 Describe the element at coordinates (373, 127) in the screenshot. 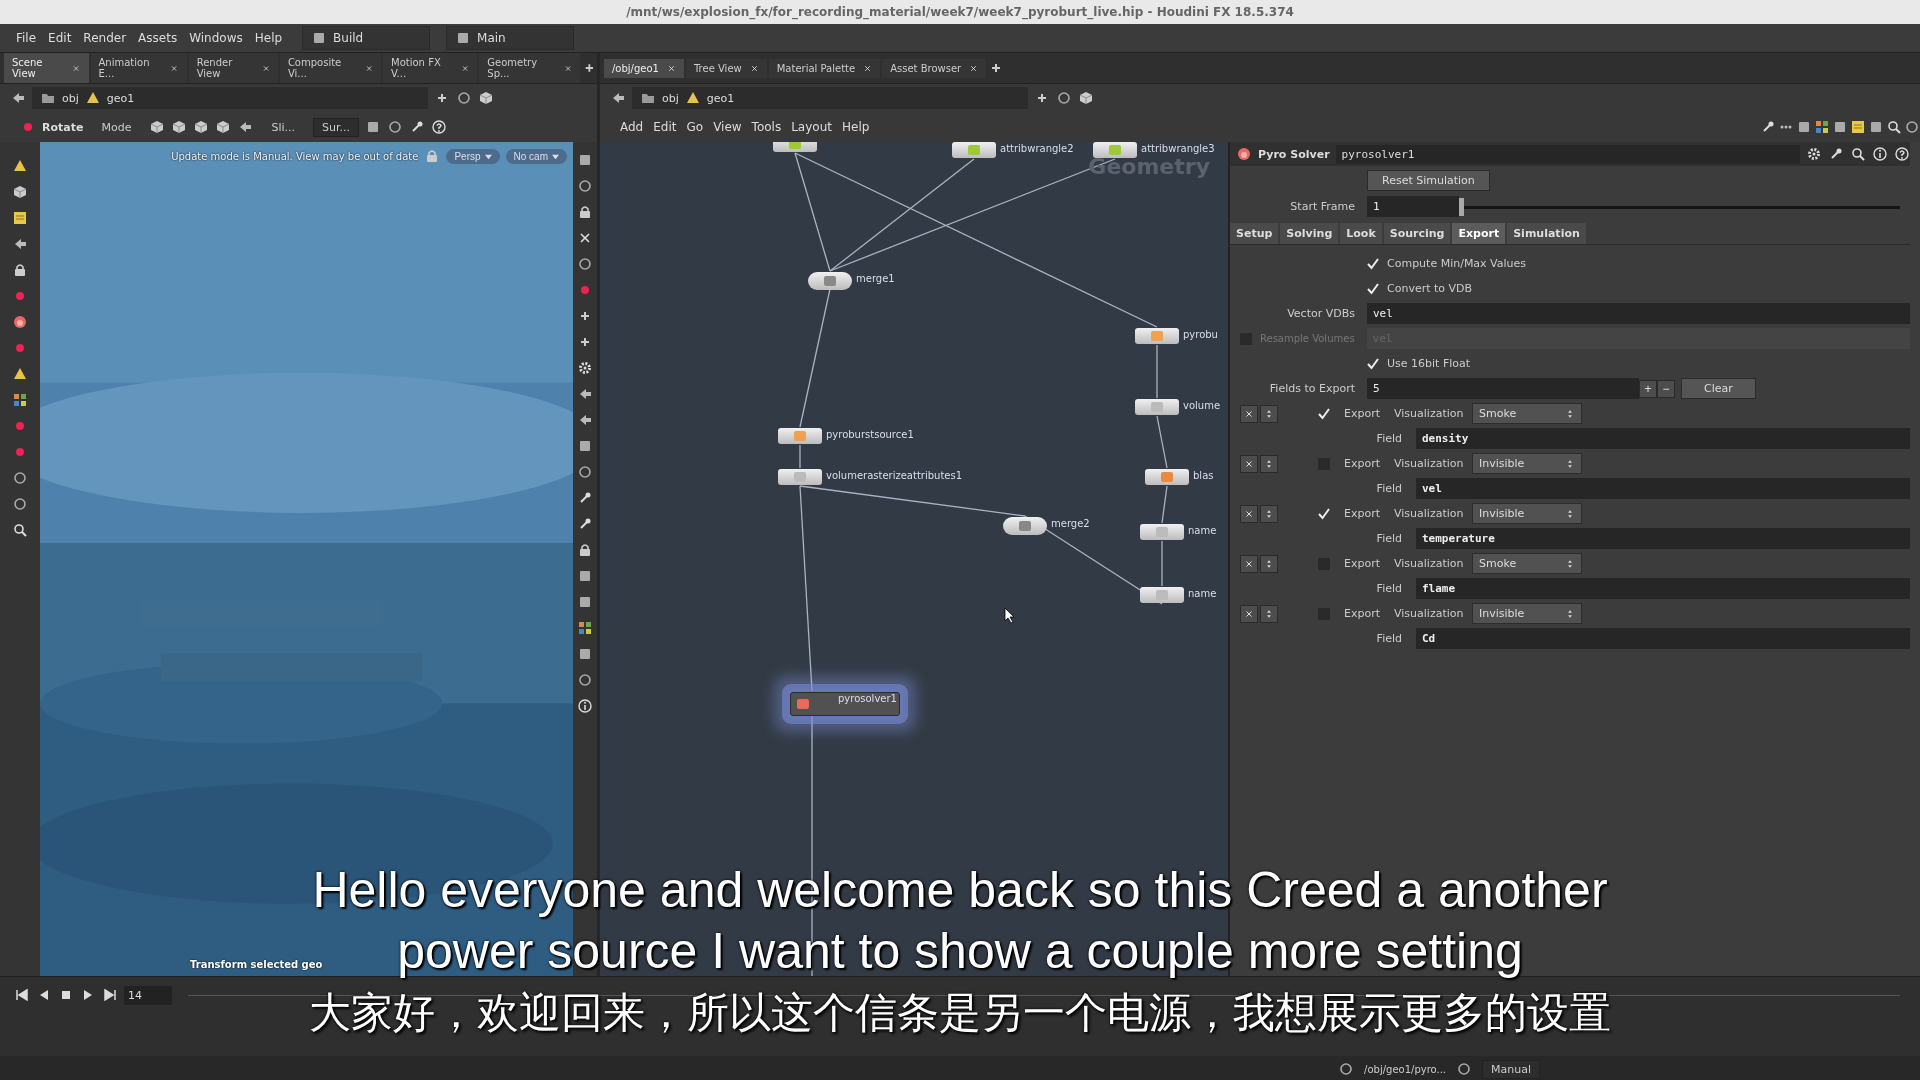

I see `box-select-icon` at that location.